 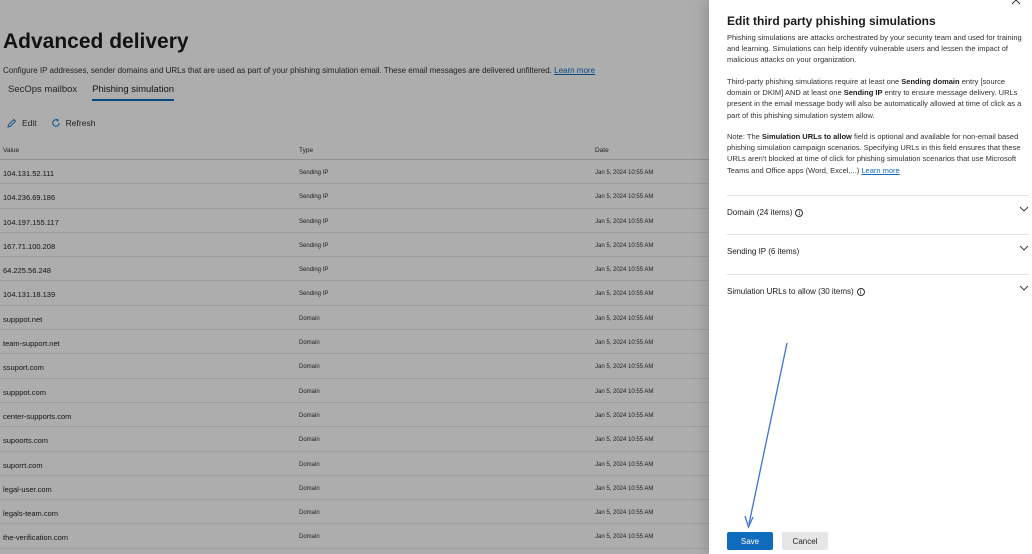 I want to click on panel-learn-more-link: Learn more, so click(x=880, y=170).